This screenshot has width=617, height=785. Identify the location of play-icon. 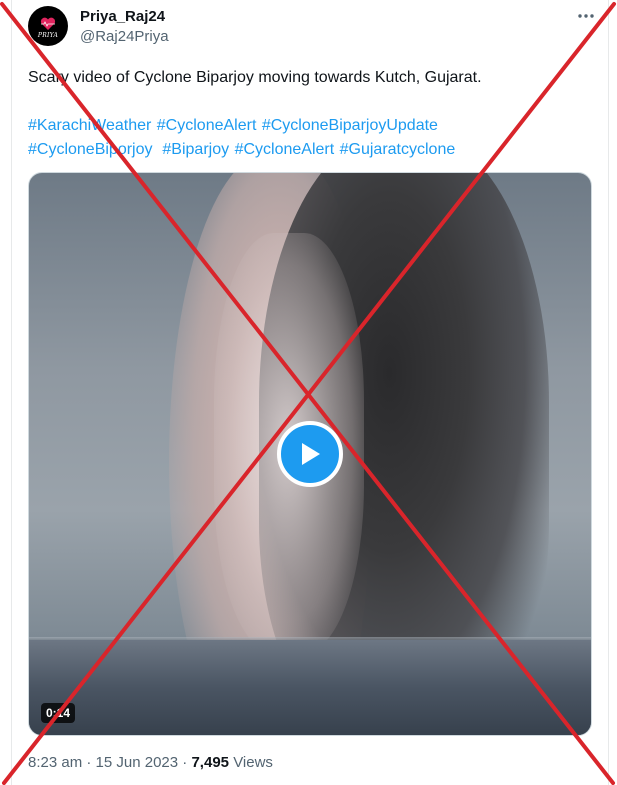
(311, 454).